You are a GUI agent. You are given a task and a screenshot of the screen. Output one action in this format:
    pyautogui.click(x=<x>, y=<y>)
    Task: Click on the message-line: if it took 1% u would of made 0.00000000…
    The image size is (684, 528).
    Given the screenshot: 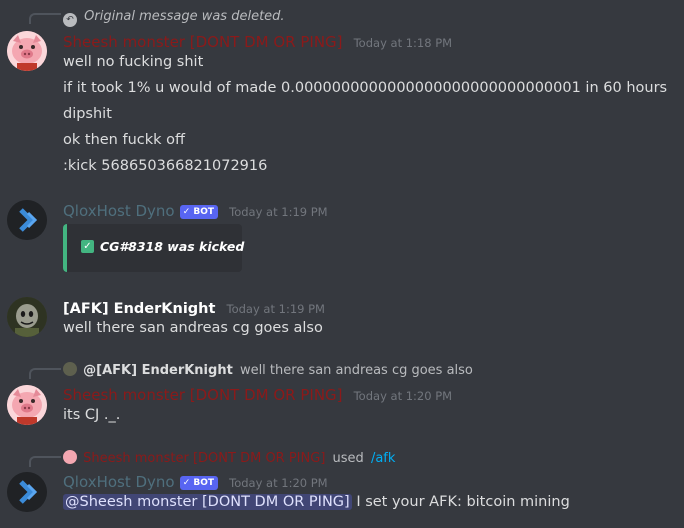 What is the action you would take?
    pyautogui.click(x=365, y=88)
    